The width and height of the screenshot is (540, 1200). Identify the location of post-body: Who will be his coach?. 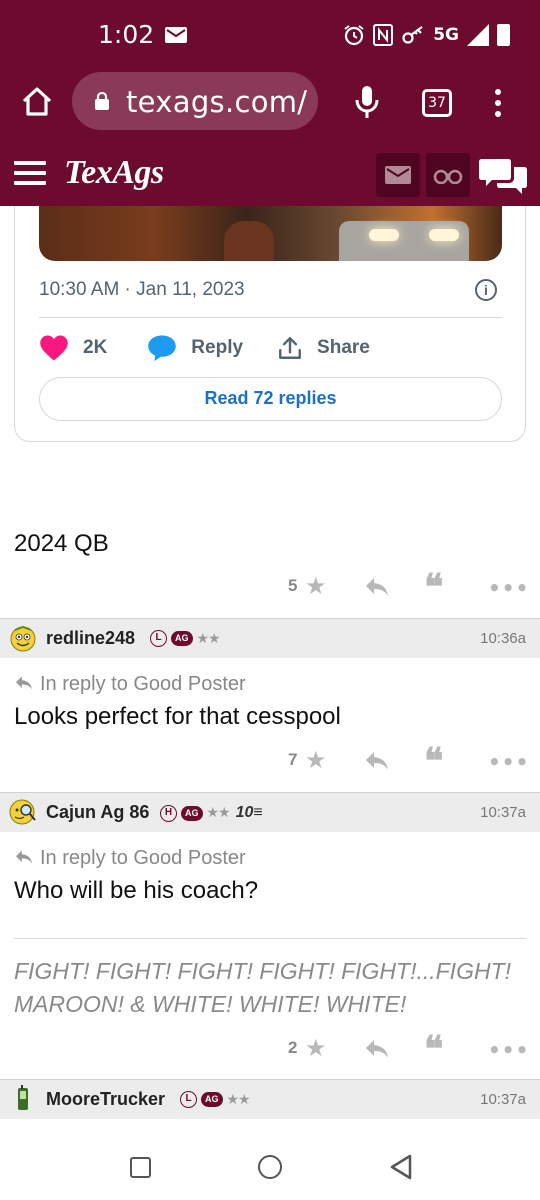
(136, 890).